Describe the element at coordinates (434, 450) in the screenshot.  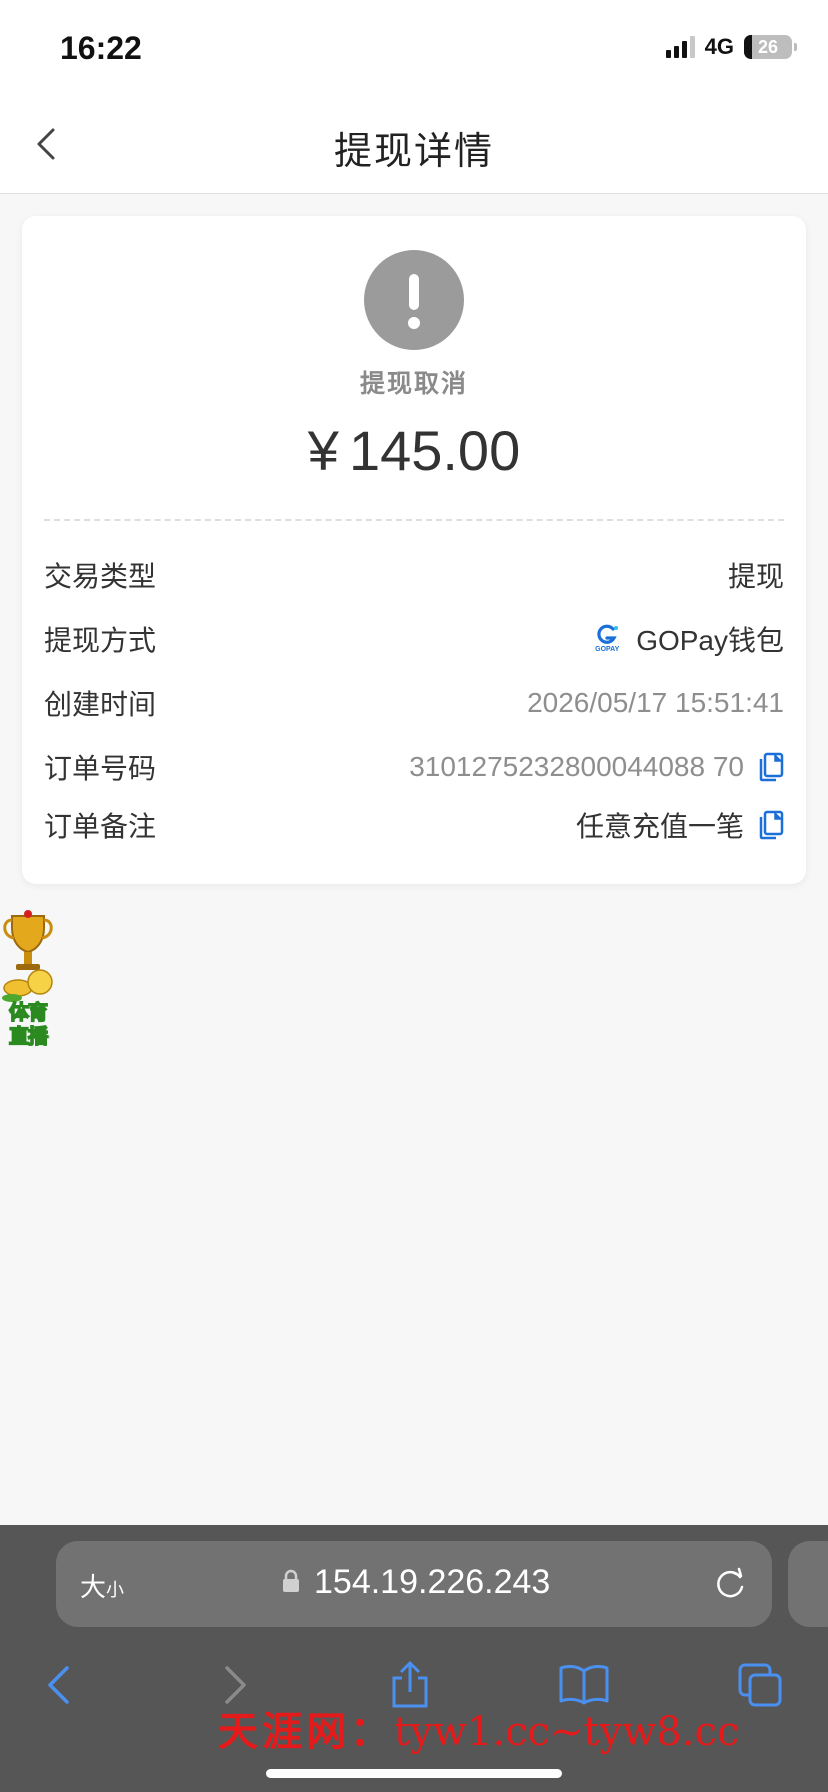
I see `amount-value: 145.00` at that location.